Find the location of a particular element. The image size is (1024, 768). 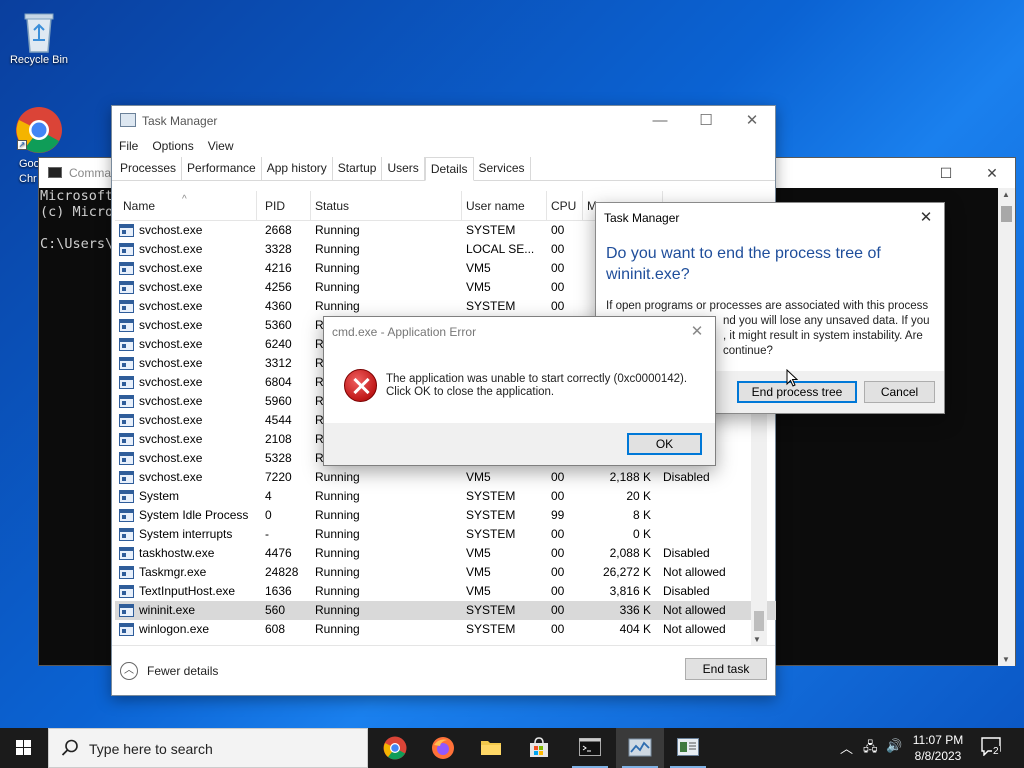

notification-center-button: 2 is located at coordinates (993, 748).